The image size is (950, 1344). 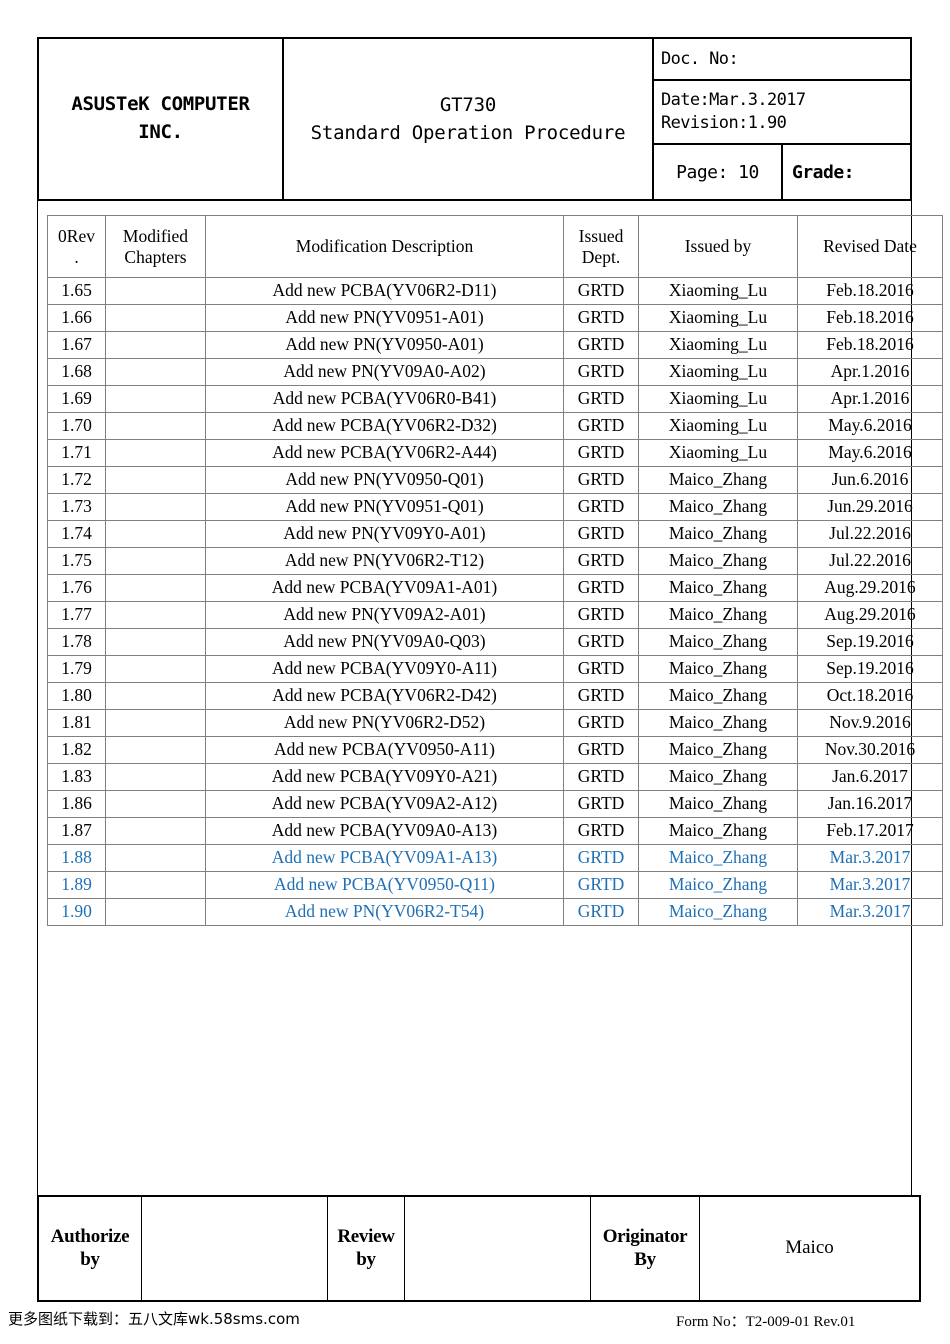 I want to click on cell-revised-date: Jun.6.2016, so click(x=870, y=480).